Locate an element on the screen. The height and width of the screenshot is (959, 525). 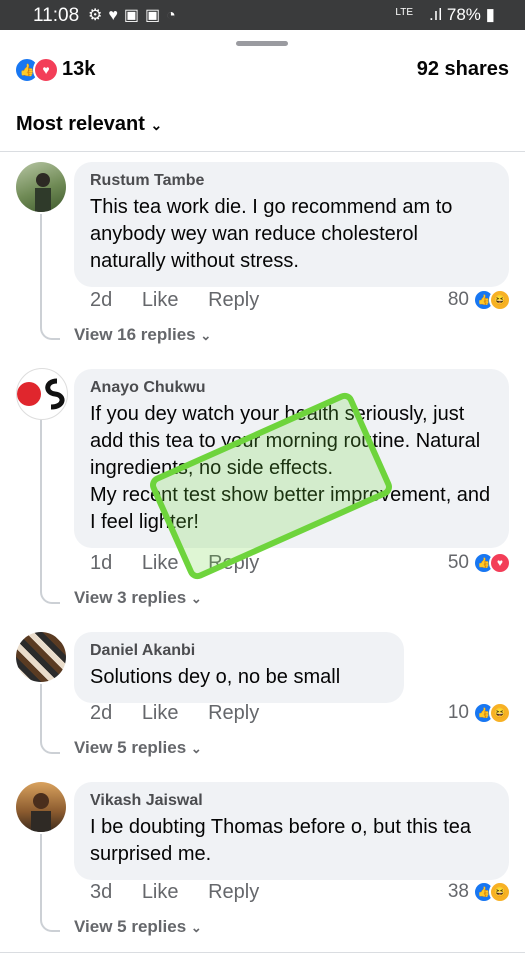
logo-icon is located at coordinates (41, 394).